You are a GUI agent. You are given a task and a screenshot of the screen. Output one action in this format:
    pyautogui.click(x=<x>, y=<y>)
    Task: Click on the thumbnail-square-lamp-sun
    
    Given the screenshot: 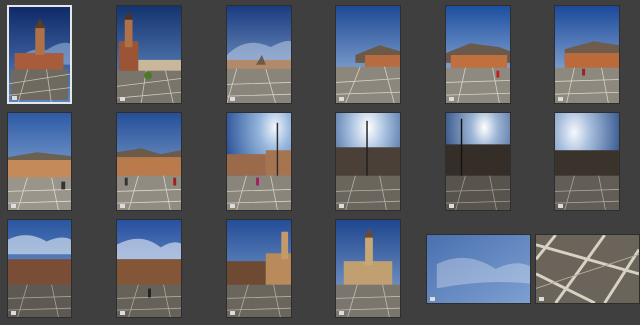 What is the action you would take?
    pyautogui.click(x=259, y=161)
    